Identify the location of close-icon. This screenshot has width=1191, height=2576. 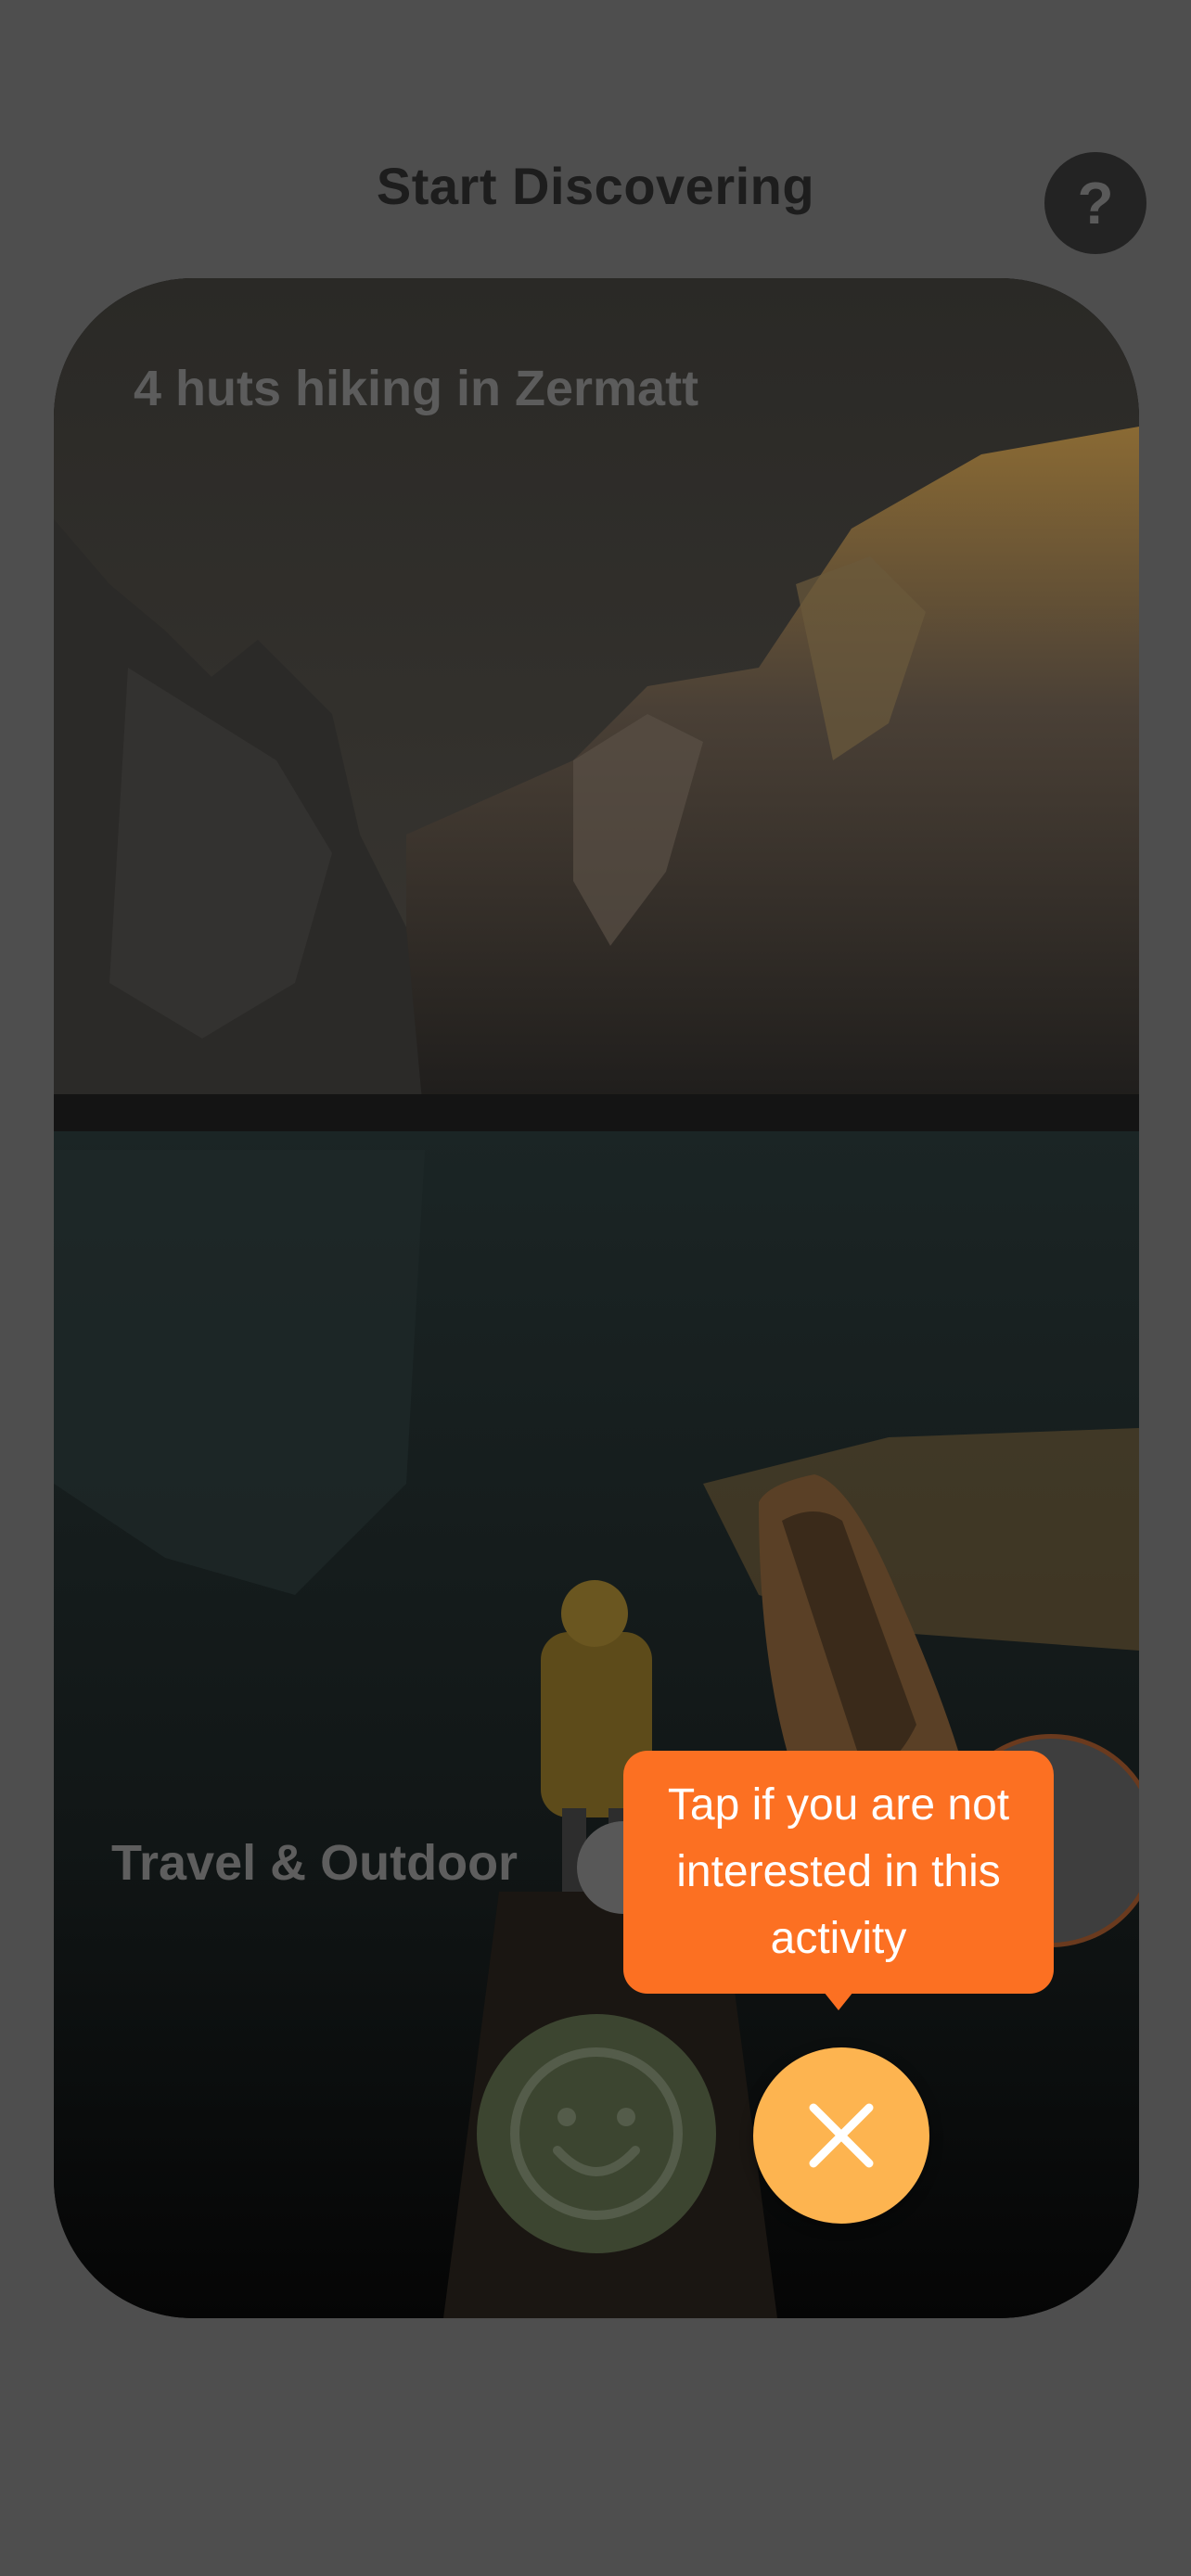
(842, 2136).